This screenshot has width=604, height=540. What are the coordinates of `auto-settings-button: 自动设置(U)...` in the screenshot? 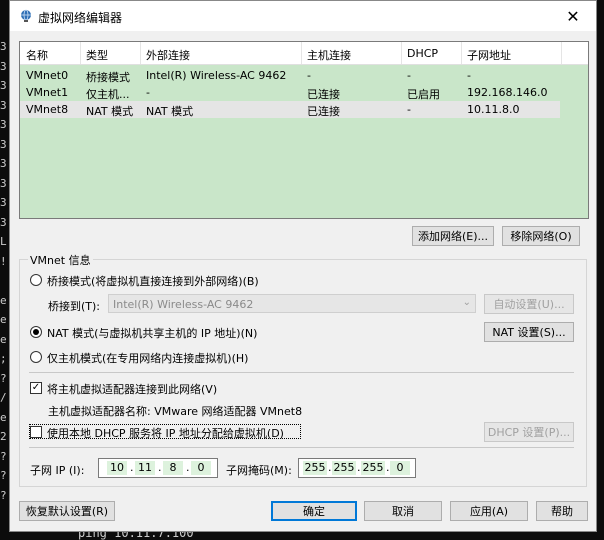 It's located at (529, 304).